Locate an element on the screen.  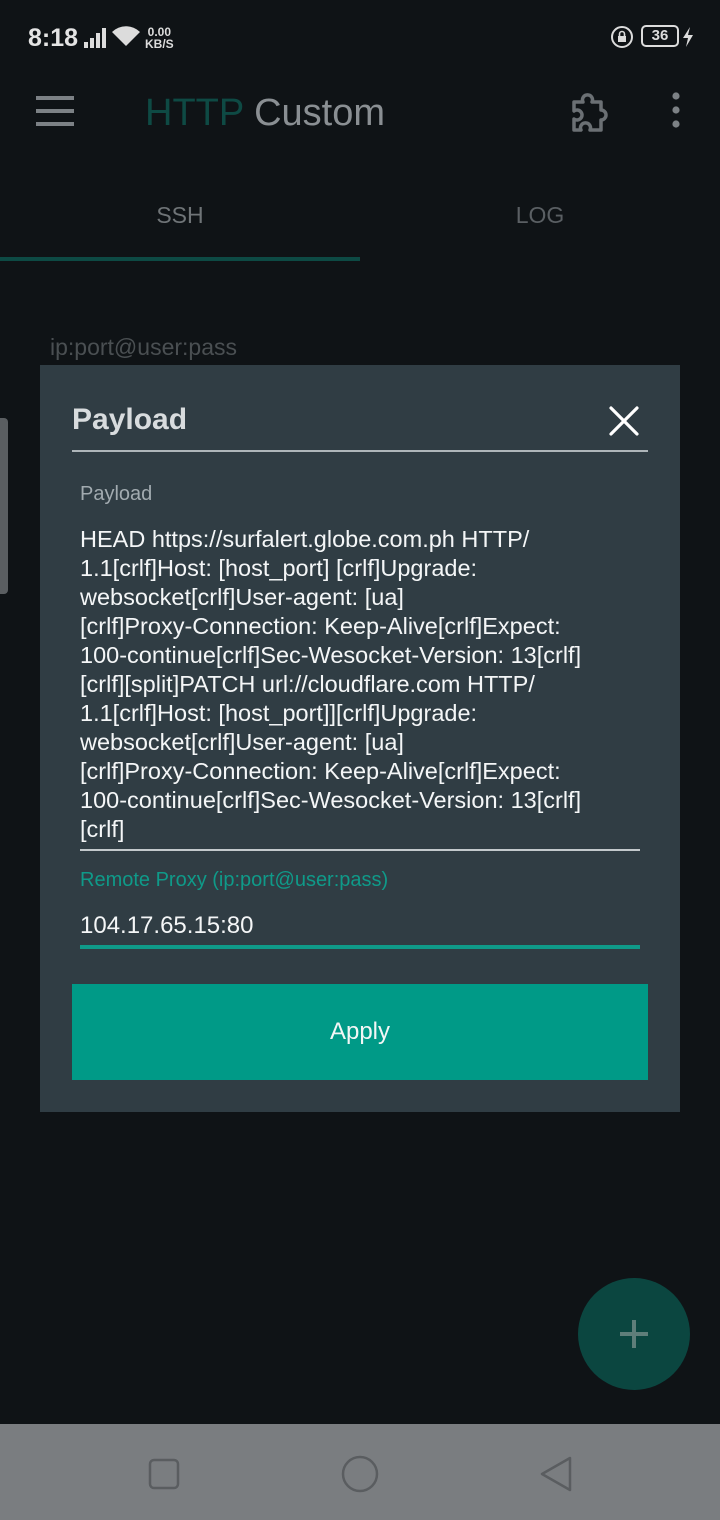
app-bar: HTTP Custom is located at coordinates (360, 132).